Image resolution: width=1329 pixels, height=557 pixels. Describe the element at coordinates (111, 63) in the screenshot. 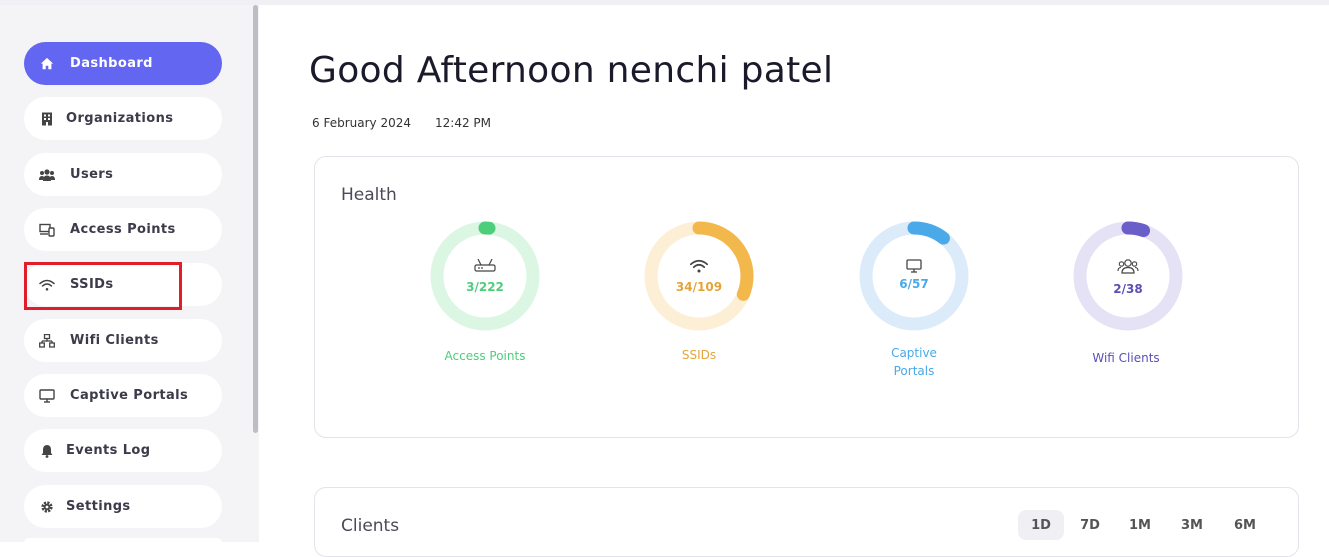

I see `sidebar-item-label: Dashboard` at that location.